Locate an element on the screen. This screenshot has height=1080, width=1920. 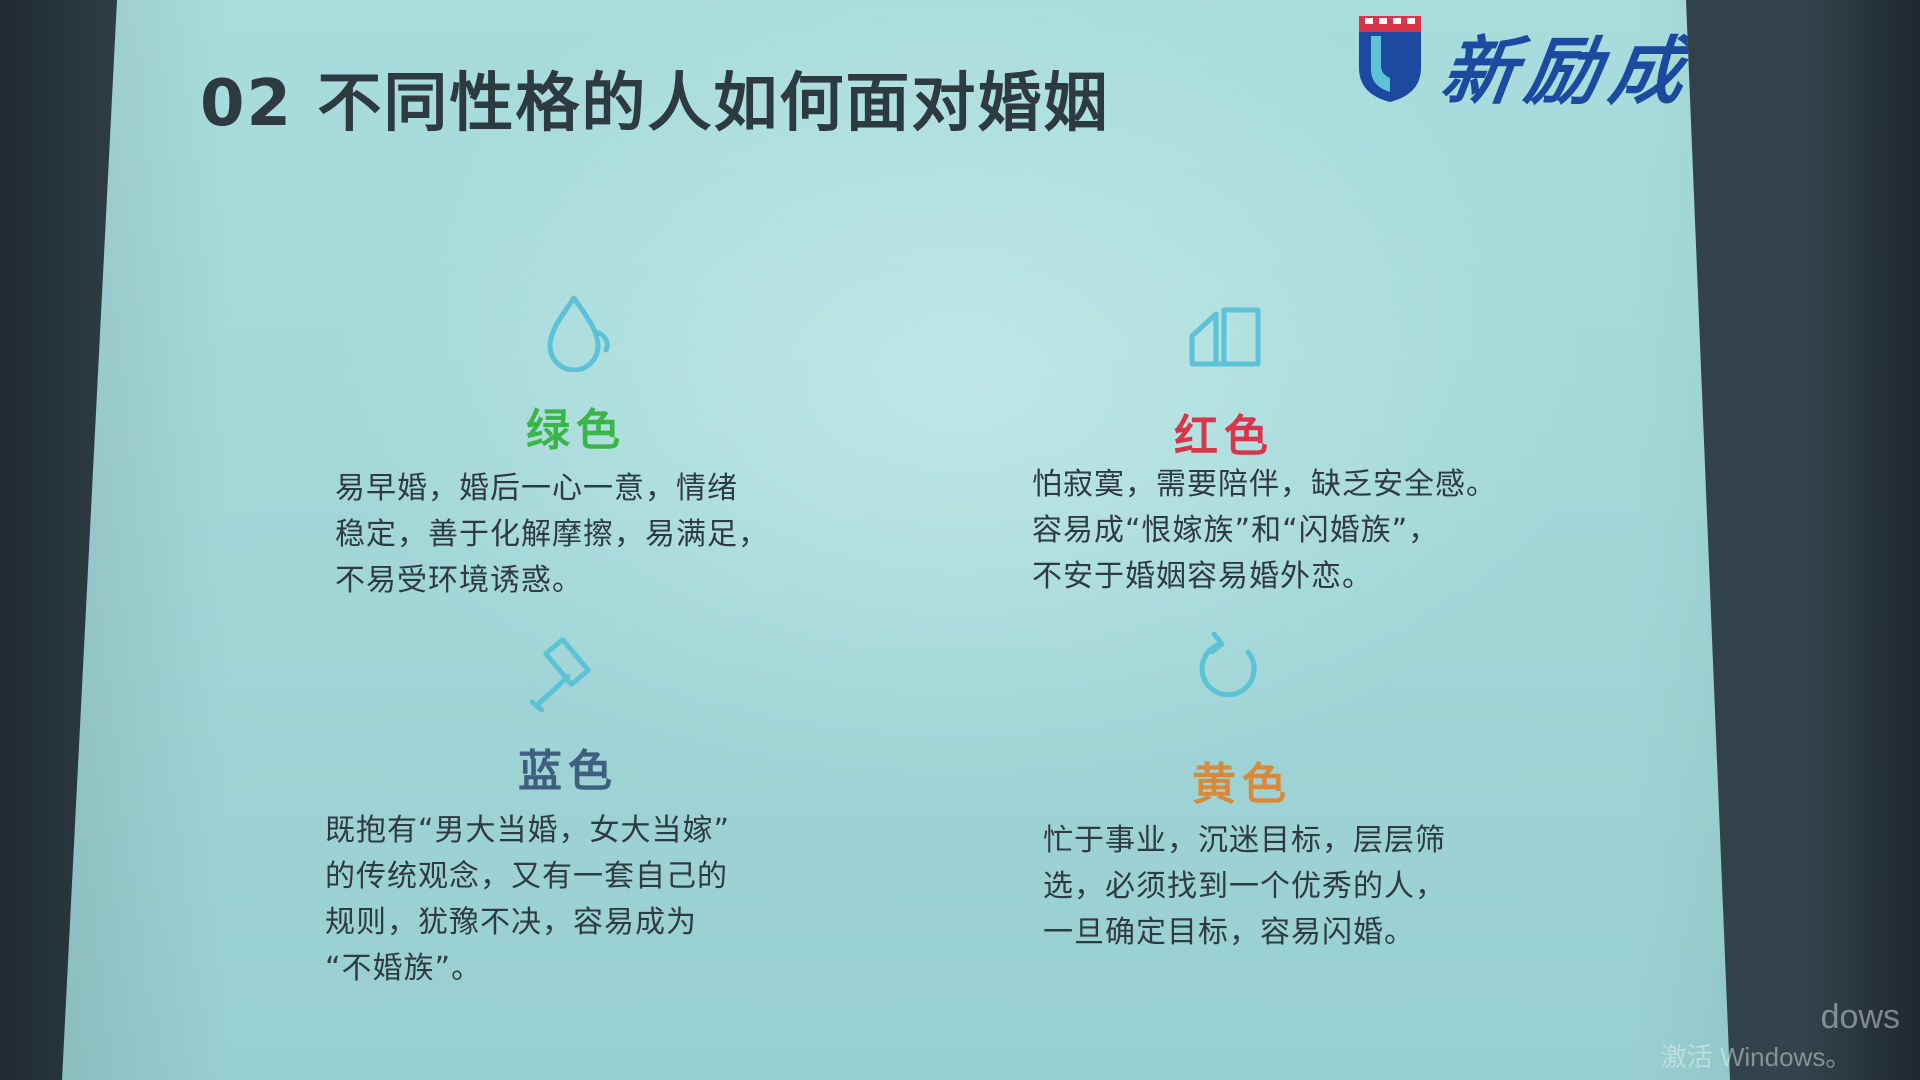
refresh-icon is located at coordinates (1230, 668).